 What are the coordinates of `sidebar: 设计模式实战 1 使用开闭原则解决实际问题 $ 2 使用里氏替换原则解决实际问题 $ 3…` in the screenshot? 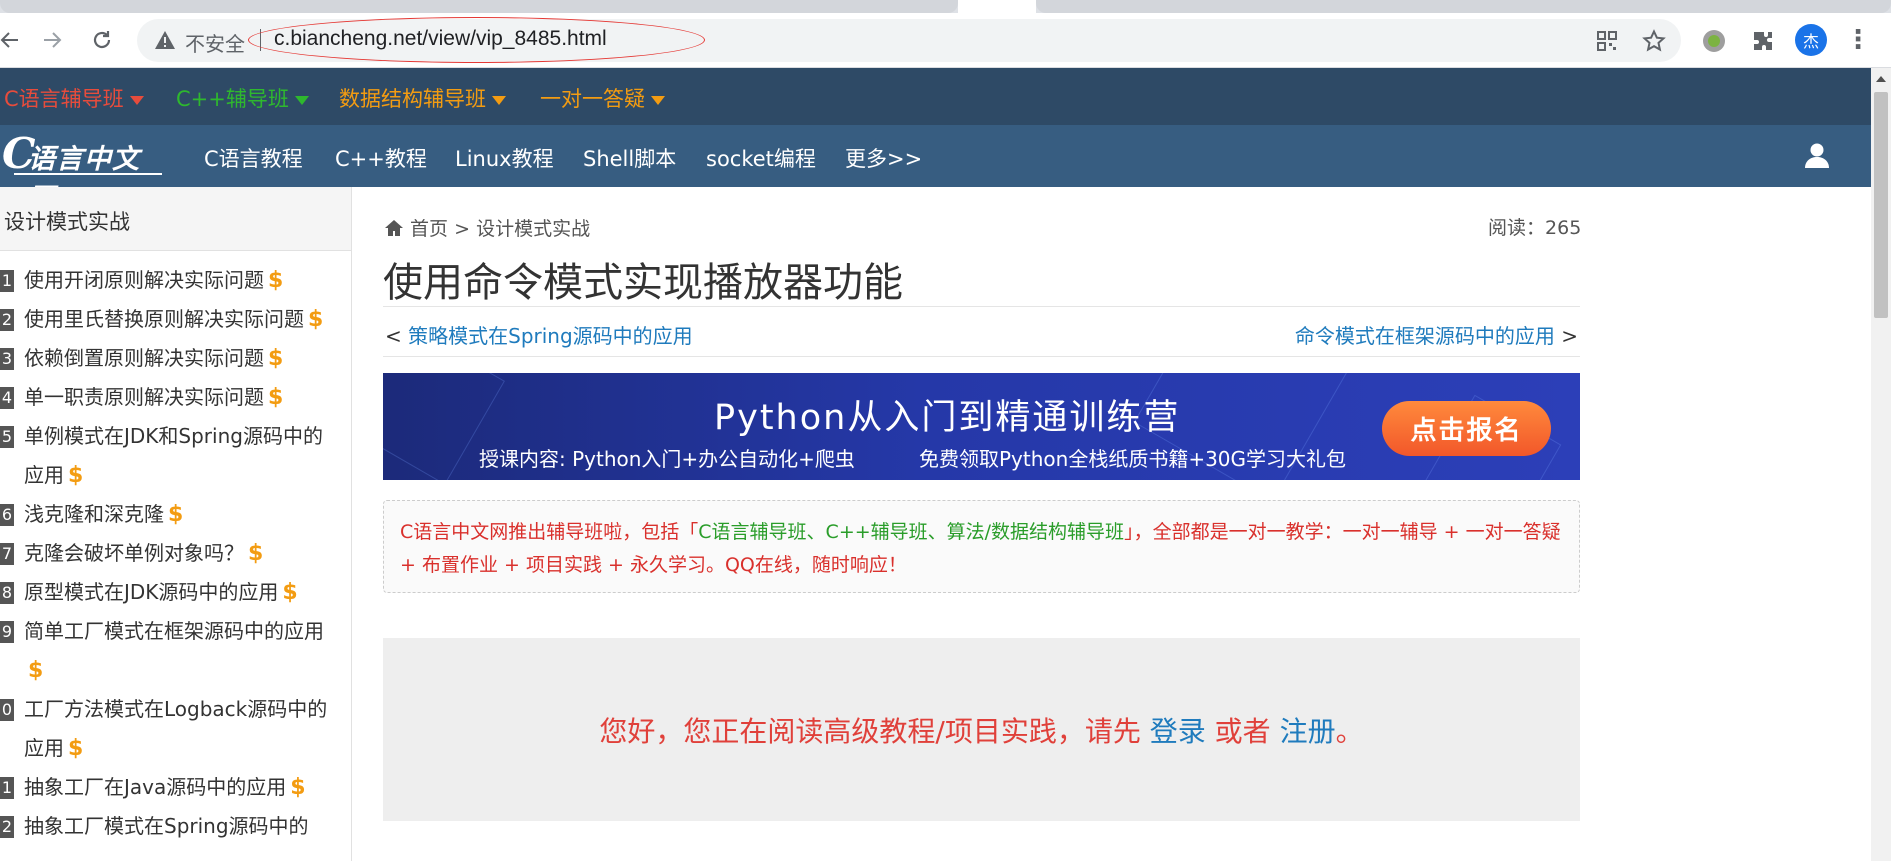 It's located at (176, 524).